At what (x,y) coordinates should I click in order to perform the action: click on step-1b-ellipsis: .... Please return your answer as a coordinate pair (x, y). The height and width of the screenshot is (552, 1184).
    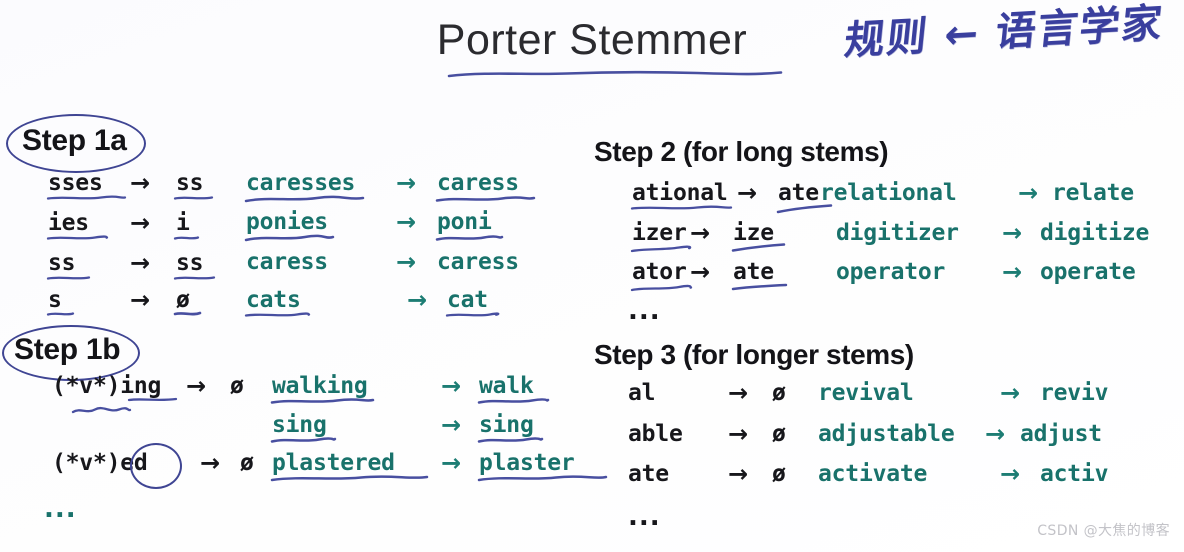
    Looking at the image, I should click on (60, 509).